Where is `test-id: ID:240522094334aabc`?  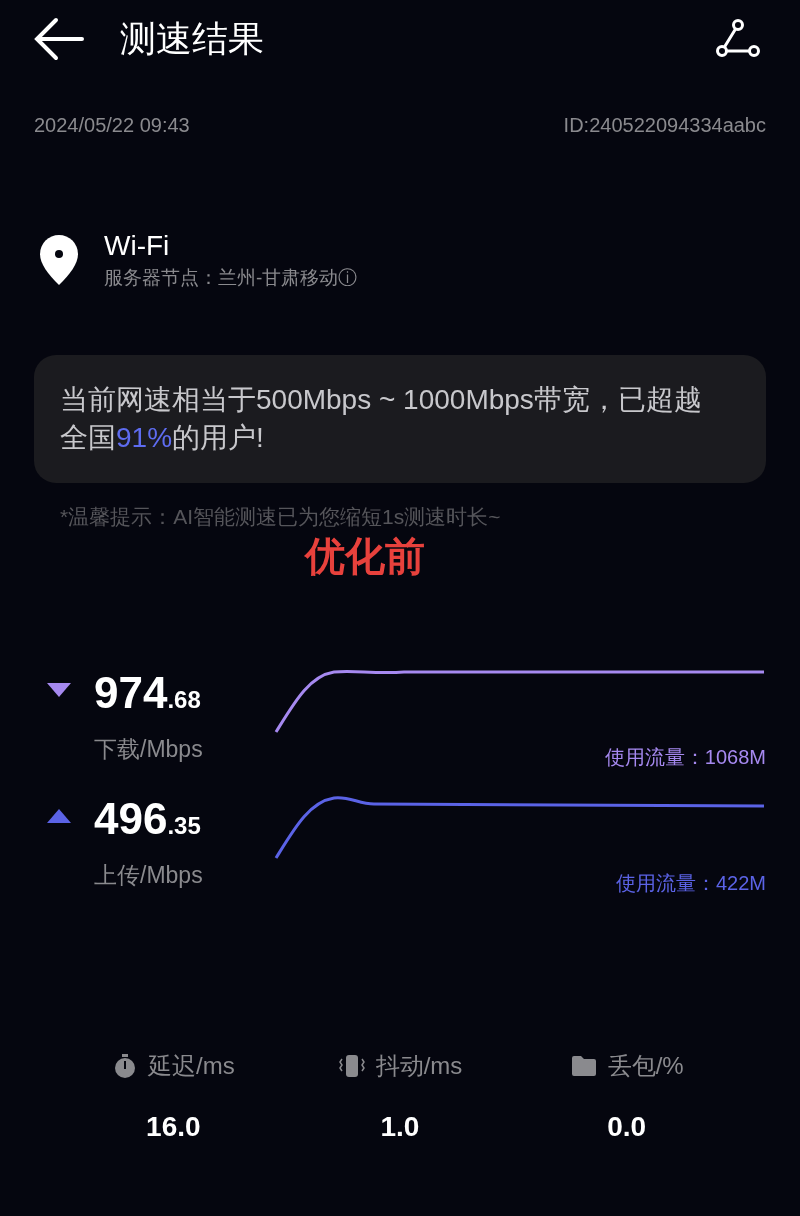 test-id: ID:240522094334aabc is located at coordinates (664, 125).